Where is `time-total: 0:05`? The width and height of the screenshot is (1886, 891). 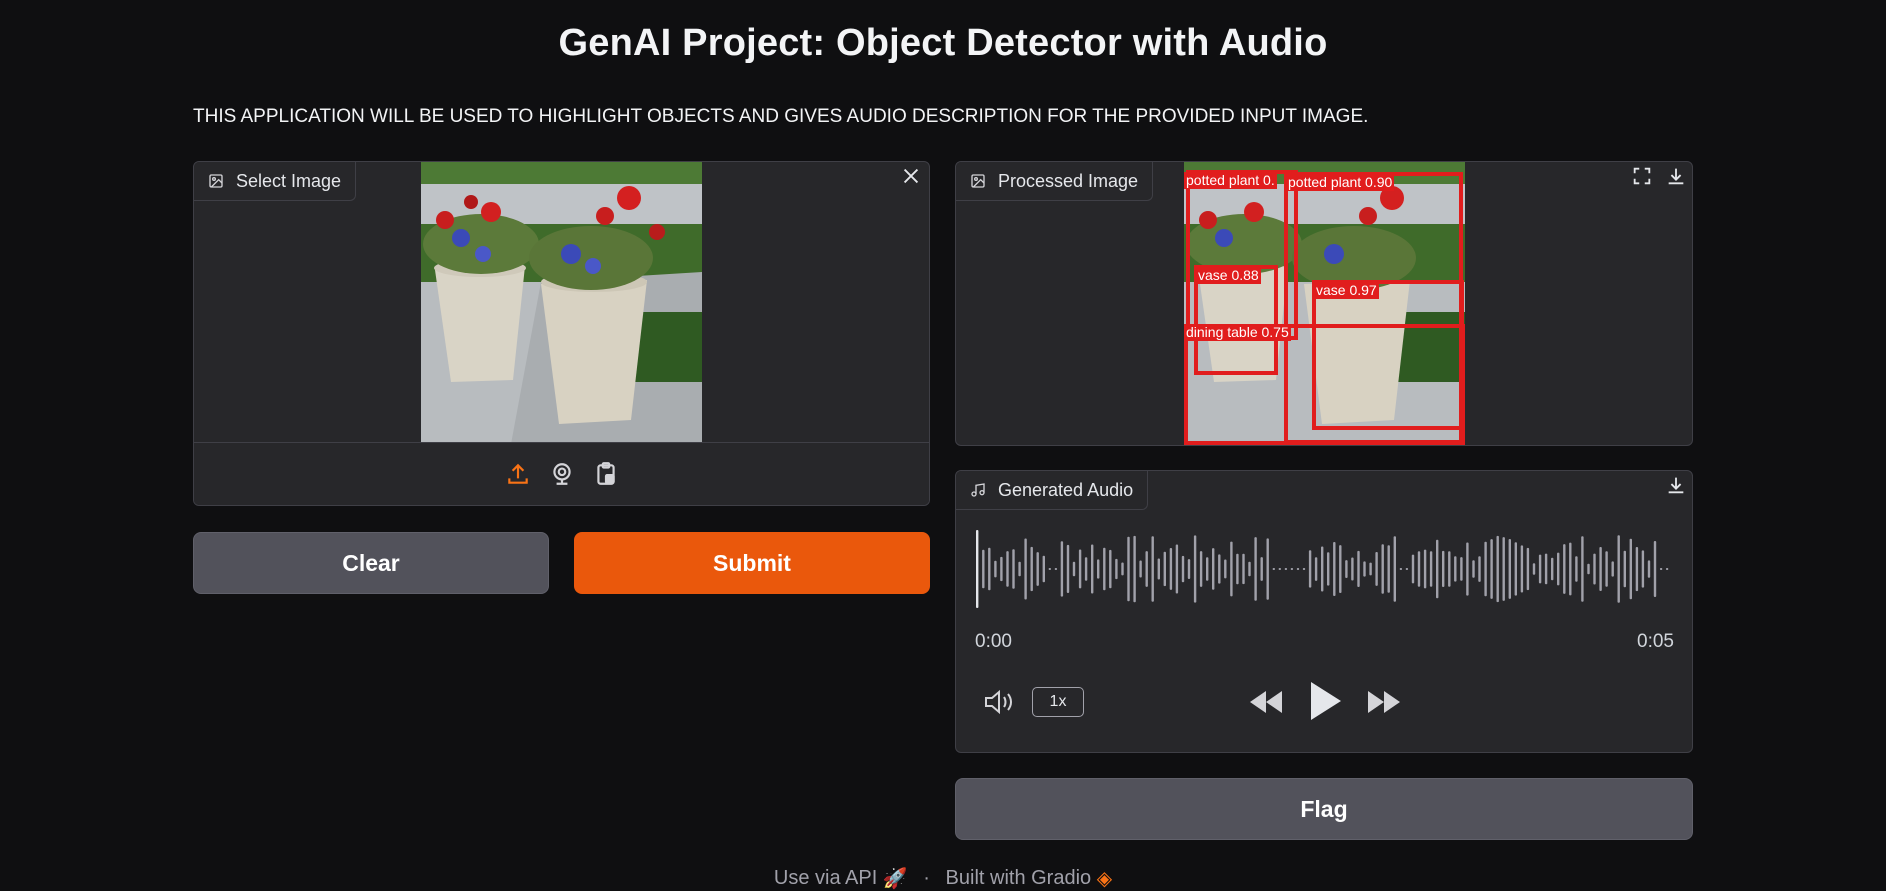
time-total: 0:05 is located at coordinates (1655, 641).